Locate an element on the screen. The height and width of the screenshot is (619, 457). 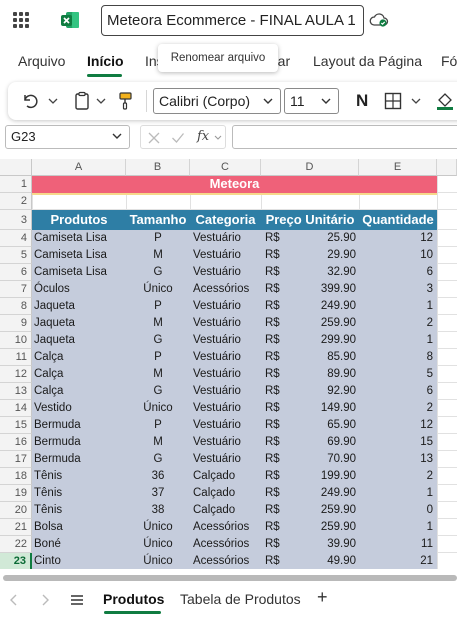
cell-preco: 32.90 is located at coordinates (319, 272).